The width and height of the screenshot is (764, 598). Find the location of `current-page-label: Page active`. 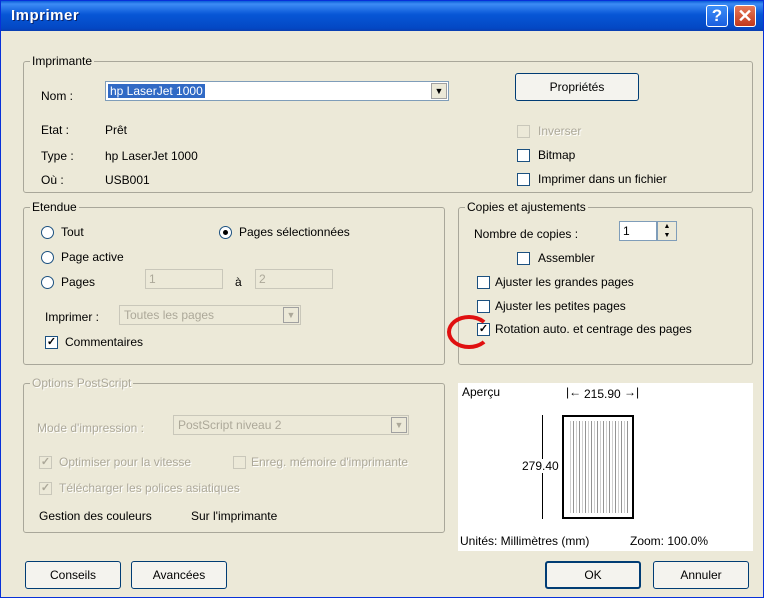

current-page-label: Page active is located at coordinates (92, 257).